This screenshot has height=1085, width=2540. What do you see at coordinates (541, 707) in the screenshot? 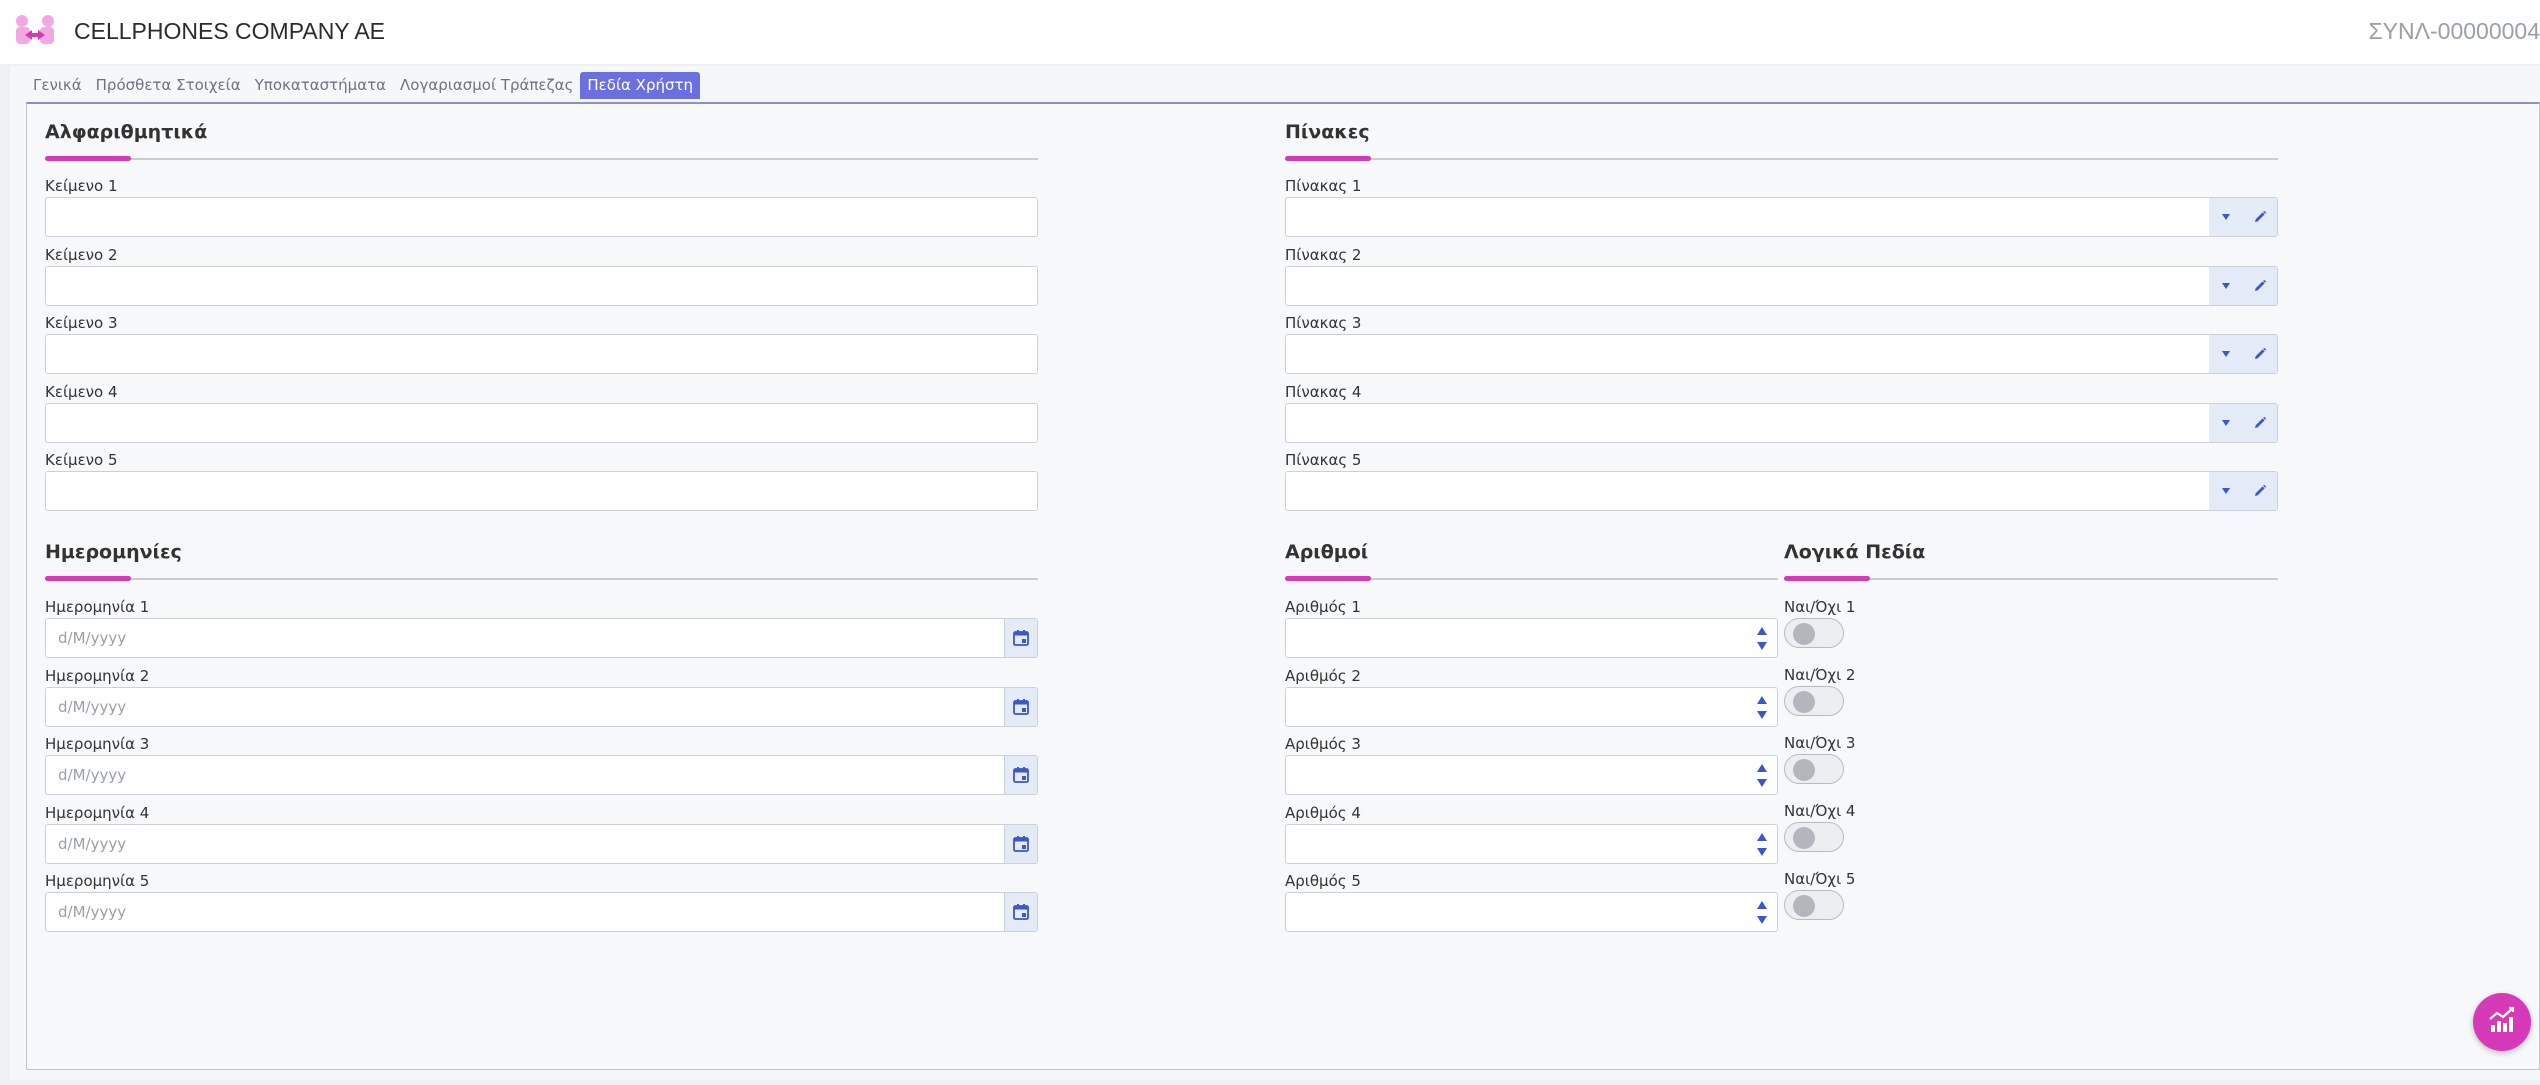
I see `date-2-input: d/M/yyyy` at bounding box center [541, 707].